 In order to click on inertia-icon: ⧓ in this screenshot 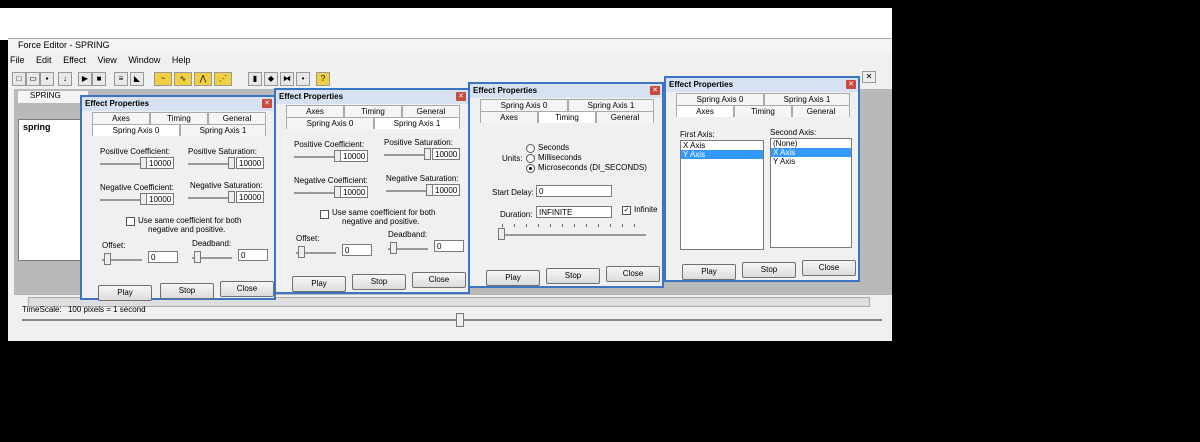, I will do `click(287, 79)`.